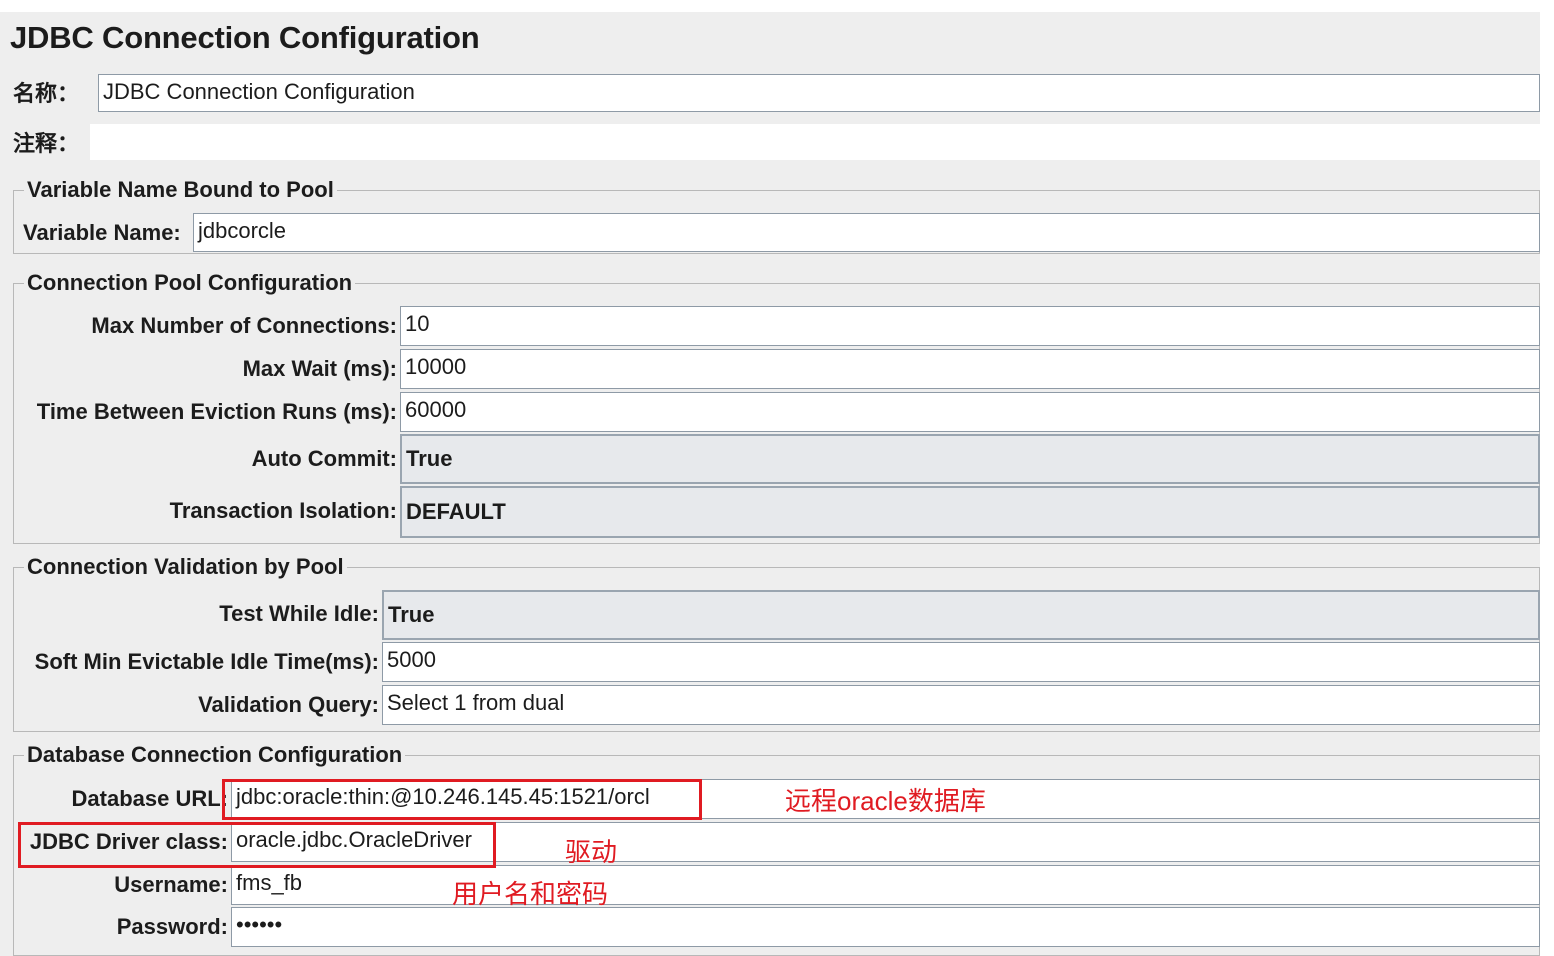 The width and height of the screenshot is (1554, 956). I want to click on database-url-label: Database URL:, so click(149, 798).